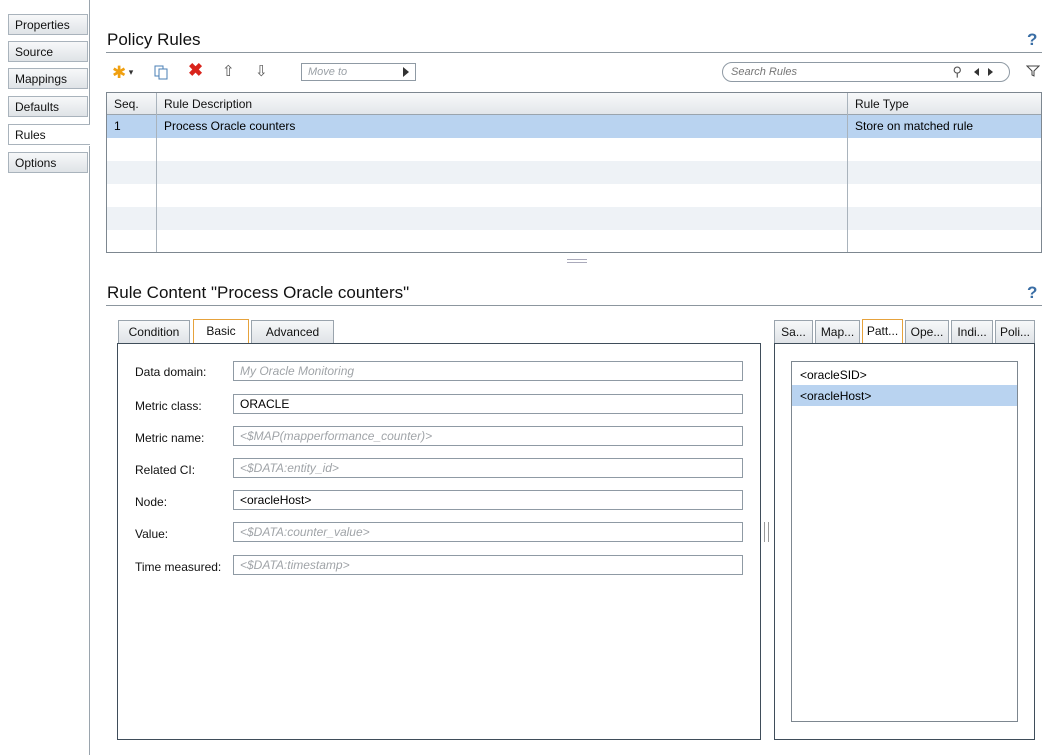  What do you see at coordinates (49, 134) in the screenshot?
I see `nav-item-rules: Rules` at bounding box center [49, 134].